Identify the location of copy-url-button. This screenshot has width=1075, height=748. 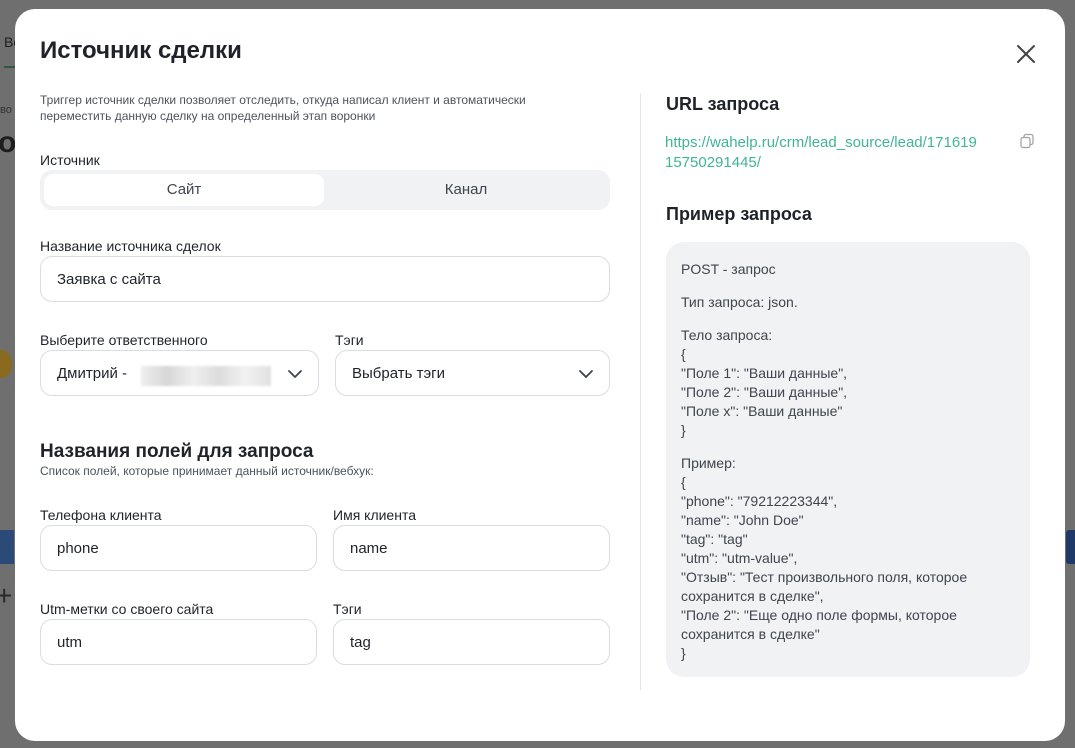
(1027, 141).